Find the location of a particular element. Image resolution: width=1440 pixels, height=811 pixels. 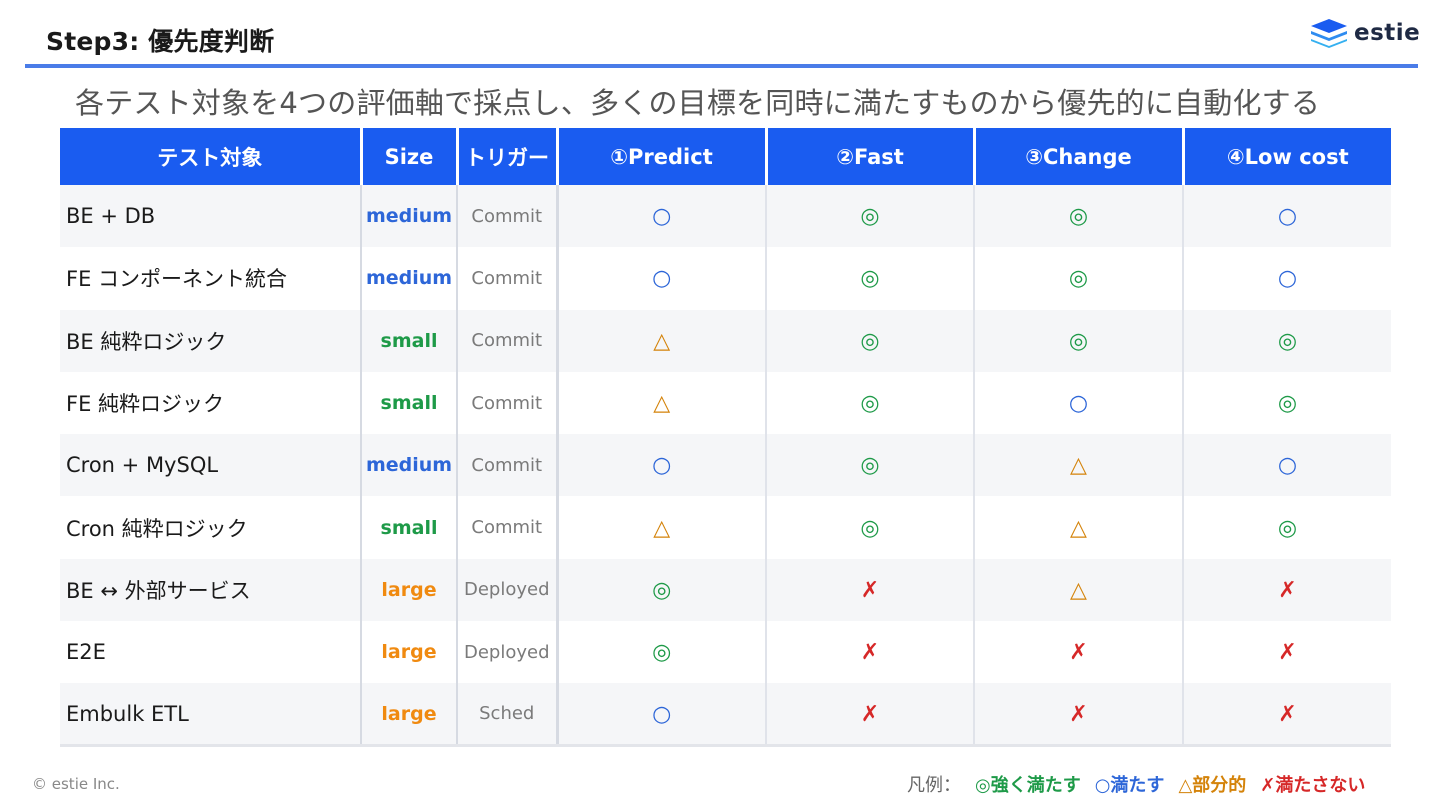

legend-partial: △部分的 is located at coordinates (1212, 785).